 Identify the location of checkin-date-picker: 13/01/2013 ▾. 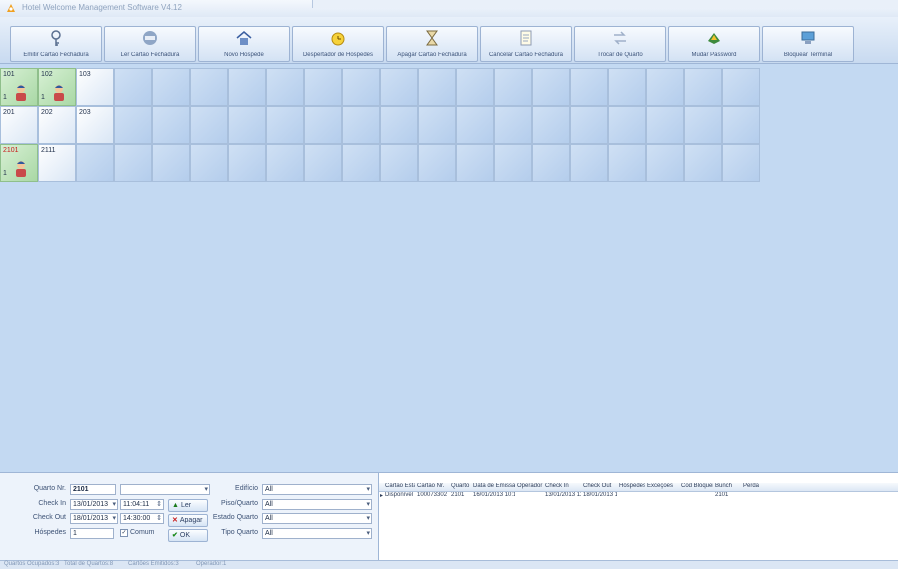
(94, 504).